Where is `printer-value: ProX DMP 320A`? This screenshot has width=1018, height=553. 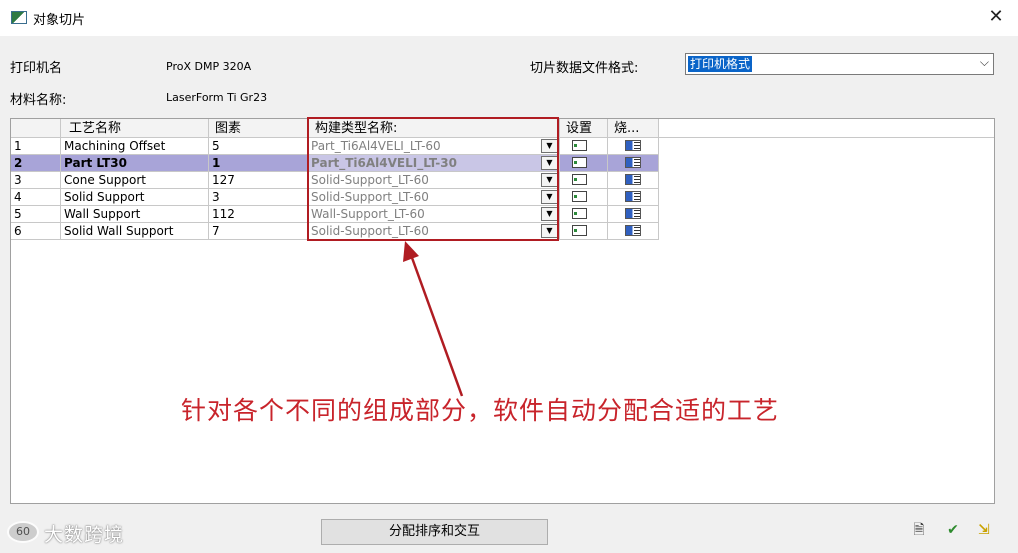 printer-value: ProX DMP 320A is located at coordinates (209, 66).